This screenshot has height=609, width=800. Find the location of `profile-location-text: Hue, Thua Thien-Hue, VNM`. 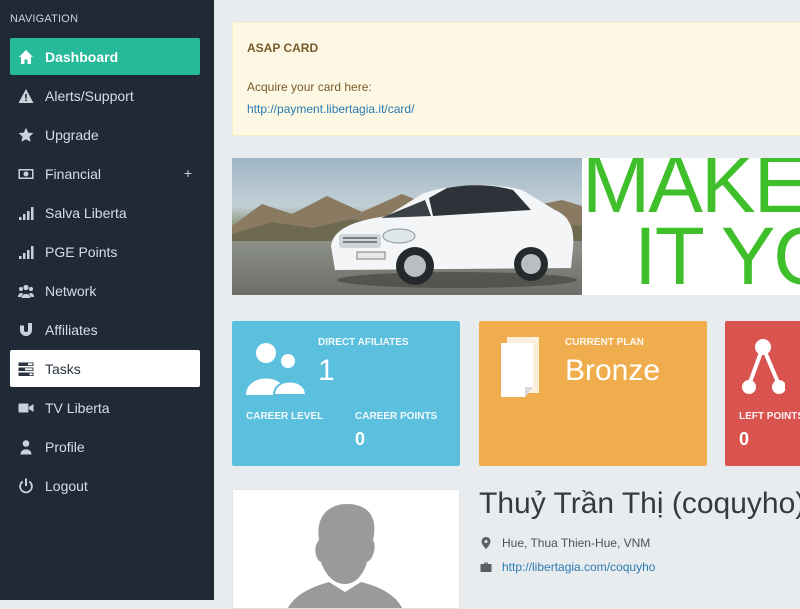

profile-location-text: Hue, Thua Thien-Hue, VNM is located at coordinates (576, 543).